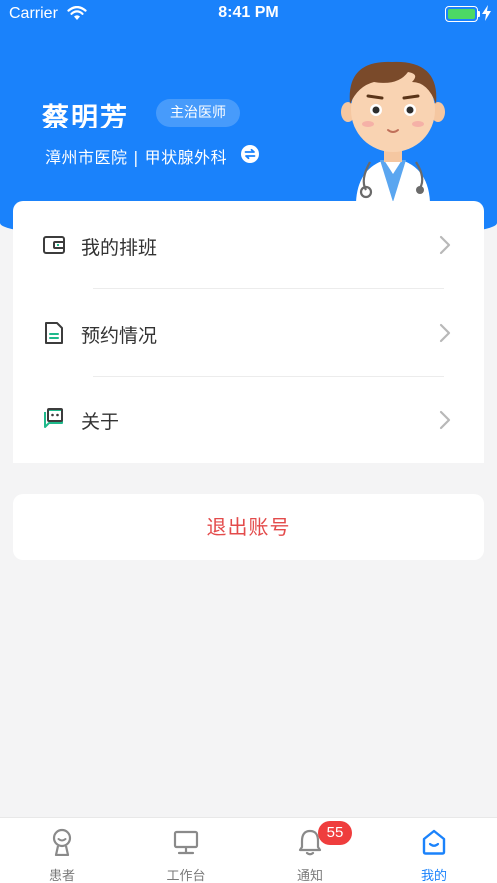  I want to click on tab-label-mine: 我的, so click(433, 876).